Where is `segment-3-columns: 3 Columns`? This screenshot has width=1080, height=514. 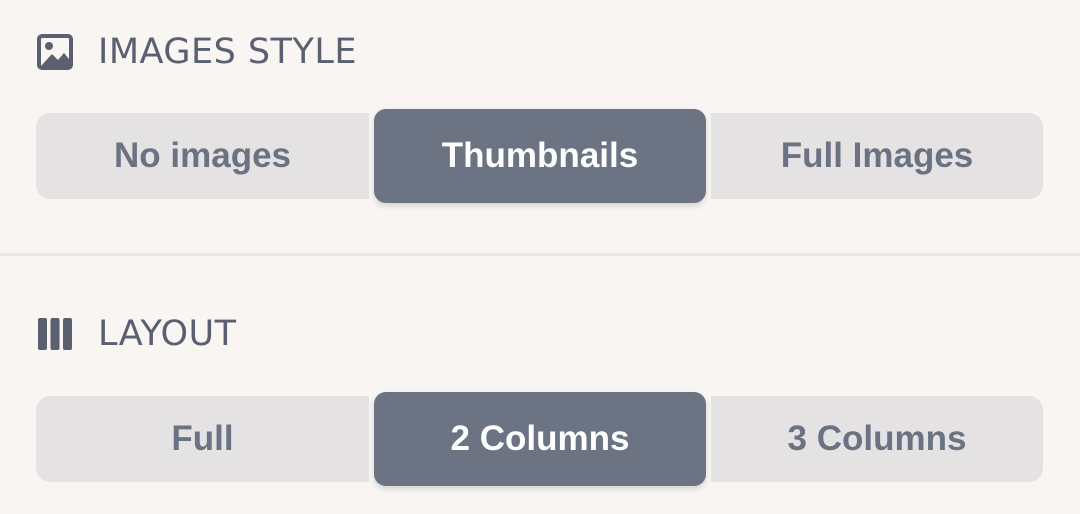 segment-3-columns: 3 Columns is located at coordinates (877, 439).